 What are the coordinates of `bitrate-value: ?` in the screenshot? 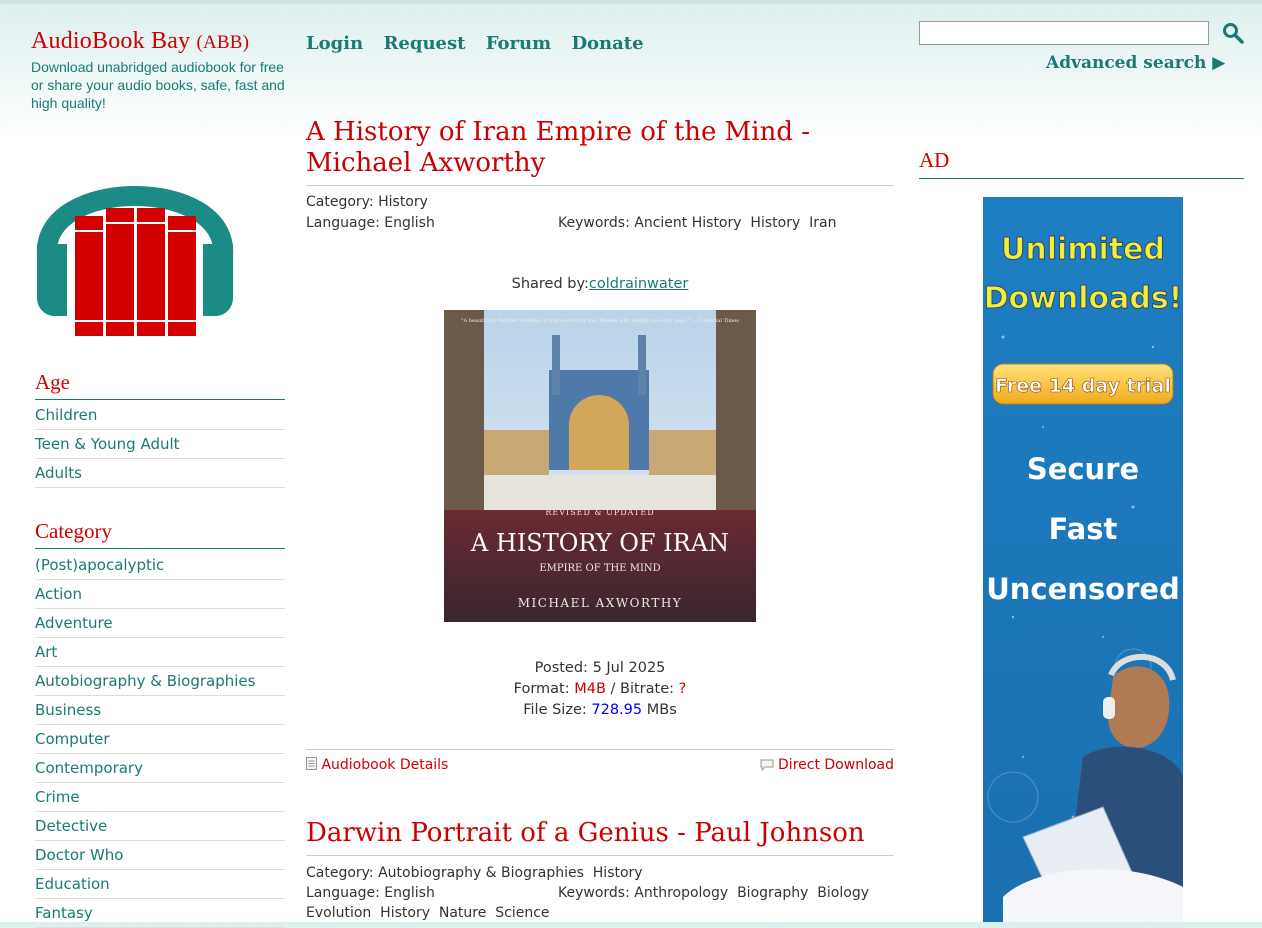 It's located at (682, 689).